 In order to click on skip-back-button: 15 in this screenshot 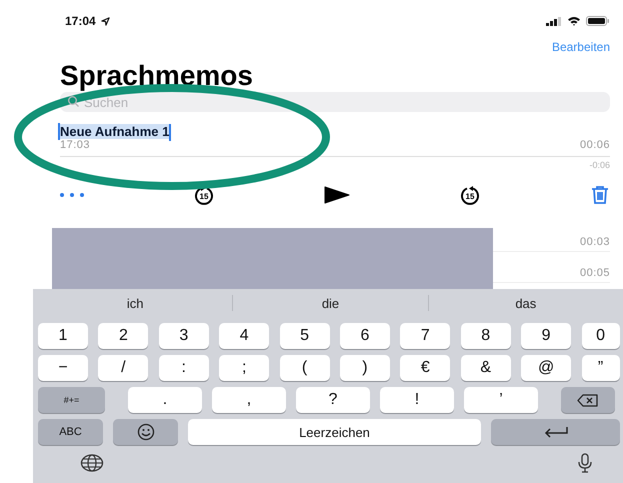, I will do `click(204, 195)`.